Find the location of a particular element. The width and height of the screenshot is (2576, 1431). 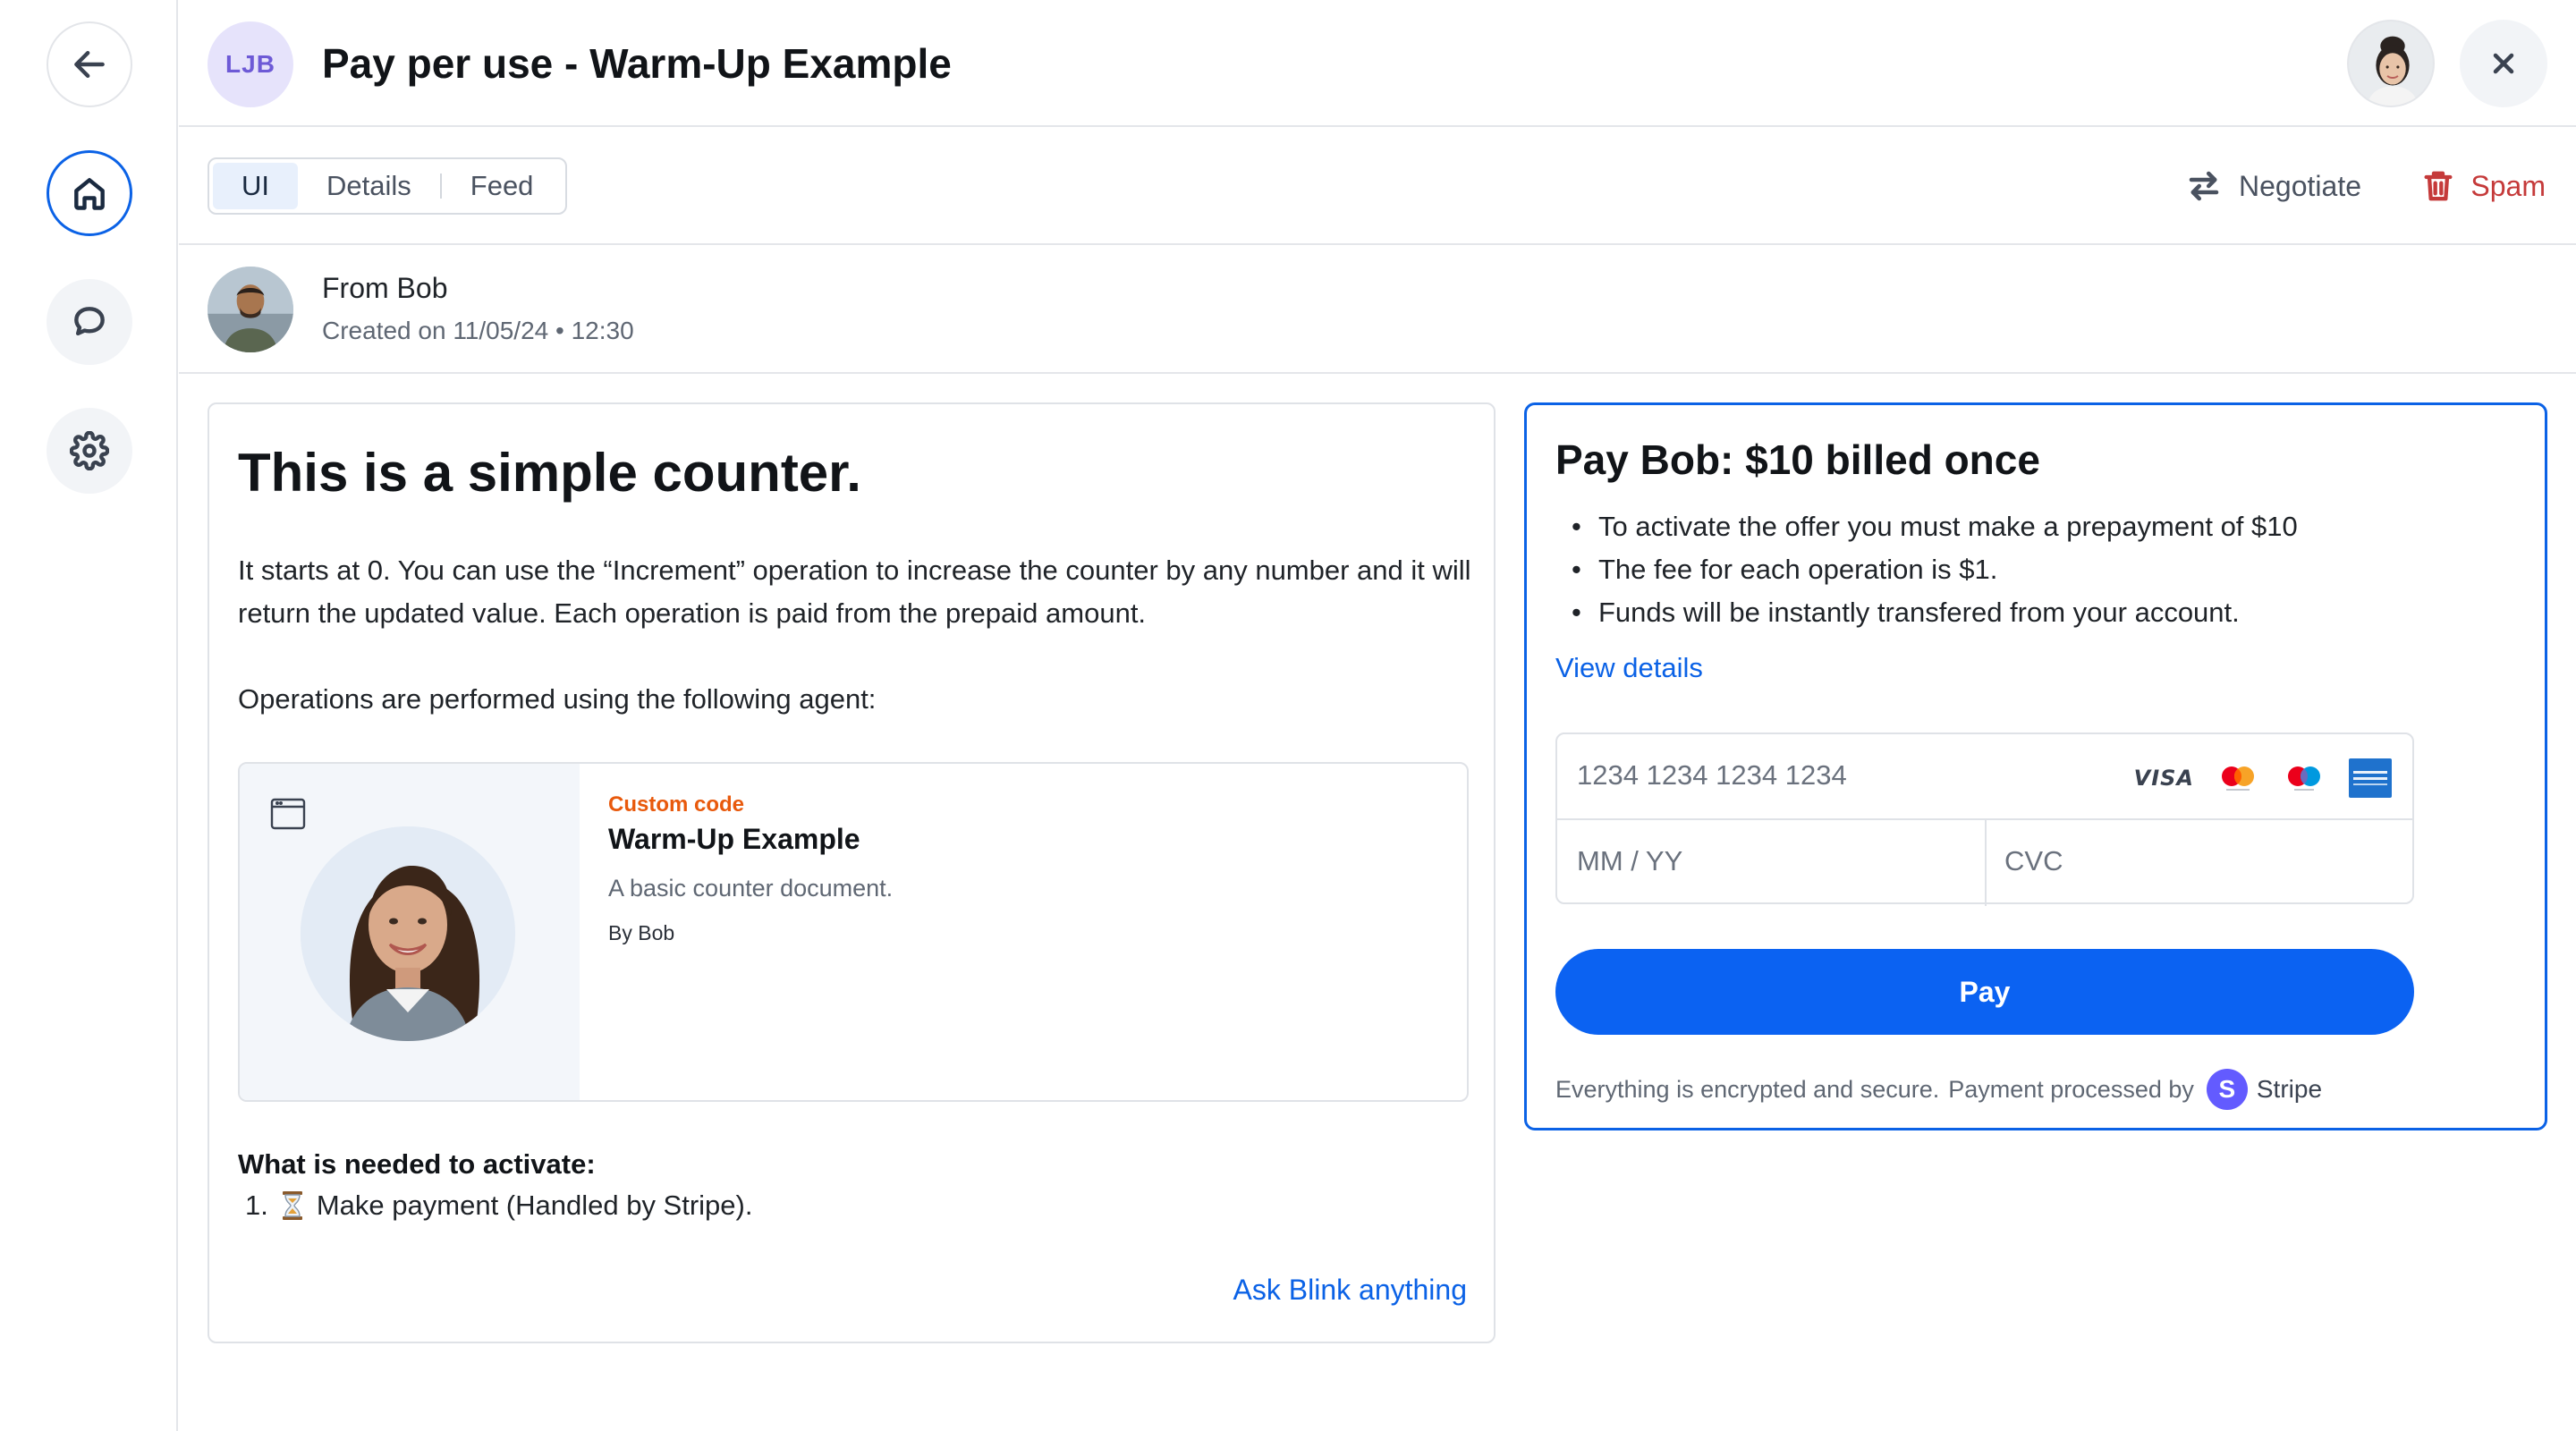

pay-button: Pay is located at coordinates (1984, 992).